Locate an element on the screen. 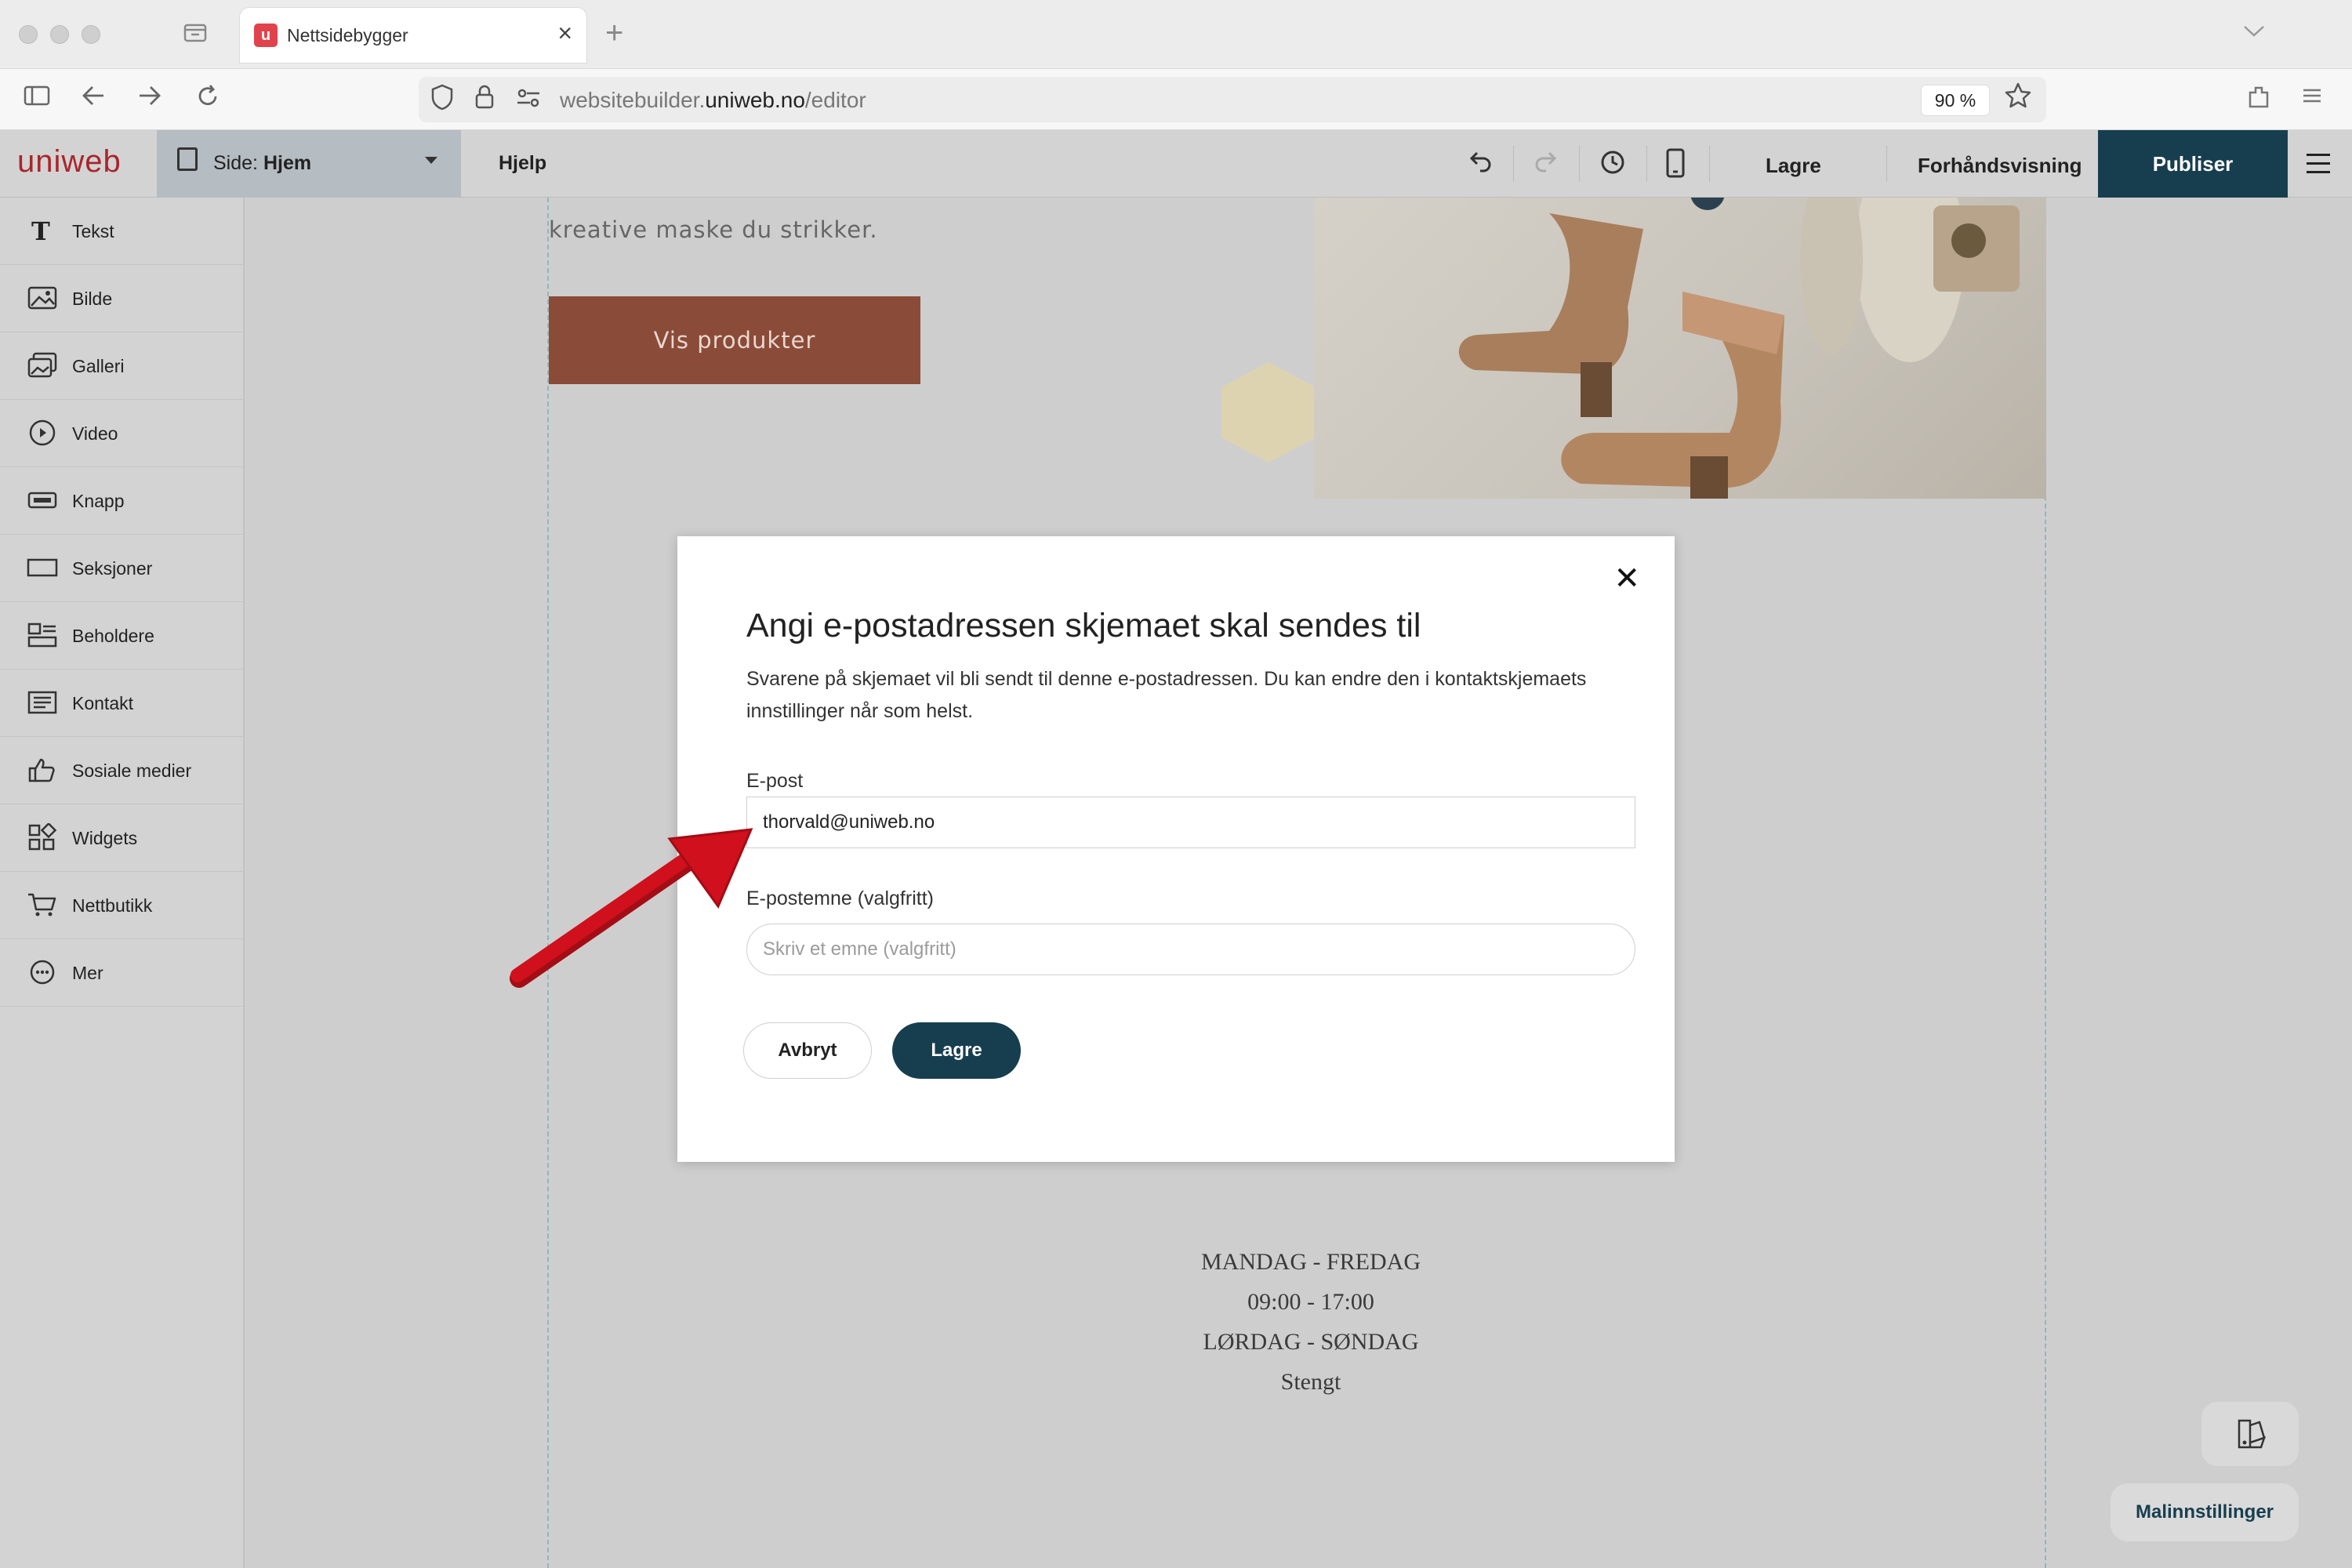  hours-weekday-title: MANDAG - FREDAG is located at coordinates (1310, 1262).